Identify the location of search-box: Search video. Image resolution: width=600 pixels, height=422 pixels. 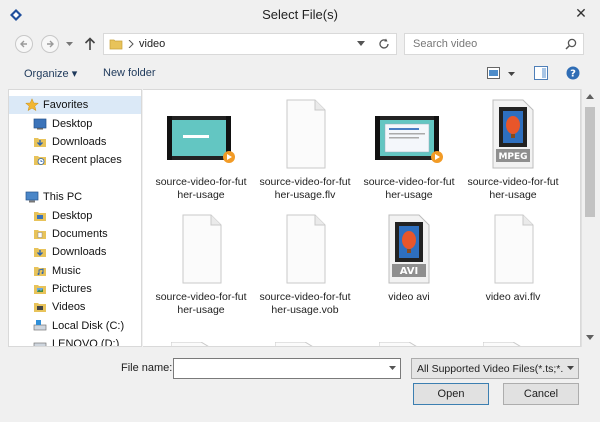
(494, 44).